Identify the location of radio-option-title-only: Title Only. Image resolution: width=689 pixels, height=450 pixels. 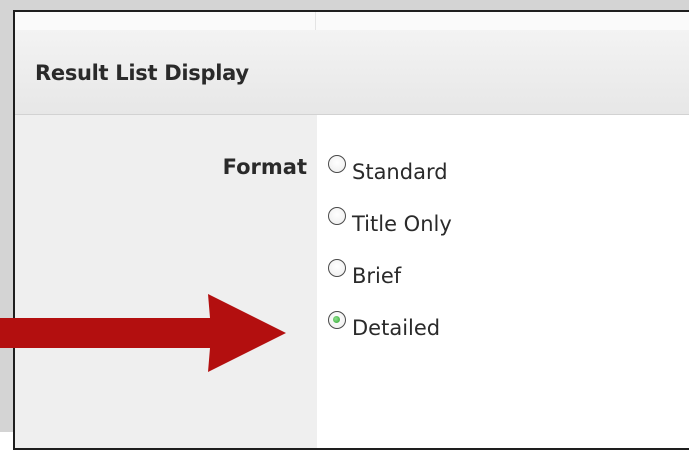
(390, 218).